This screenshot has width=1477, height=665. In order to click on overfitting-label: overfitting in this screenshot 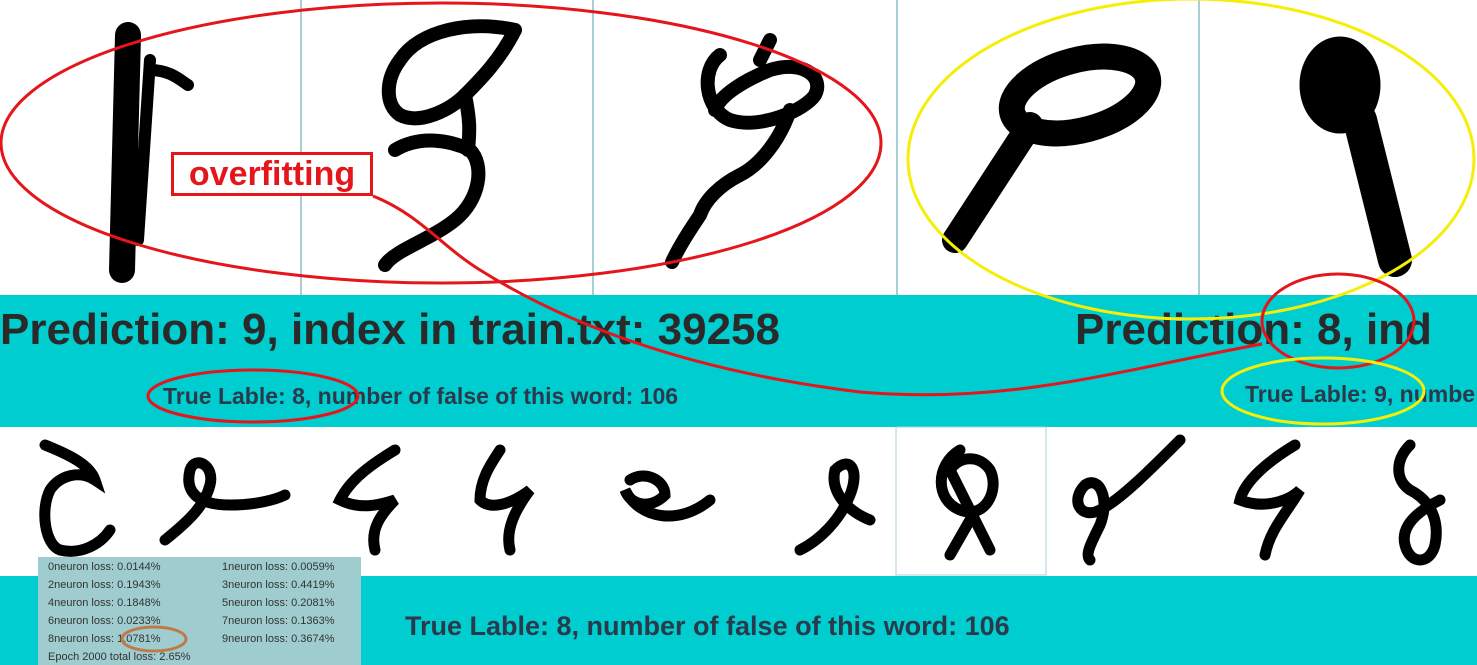, I will do `click(272, 174)`.